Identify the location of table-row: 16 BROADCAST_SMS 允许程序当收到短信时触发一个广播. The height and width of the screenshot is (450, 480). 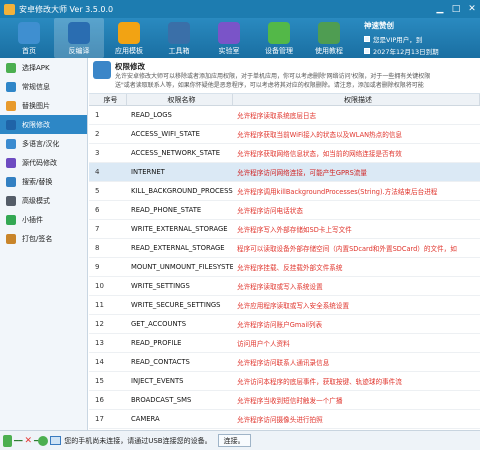
(284, 400).